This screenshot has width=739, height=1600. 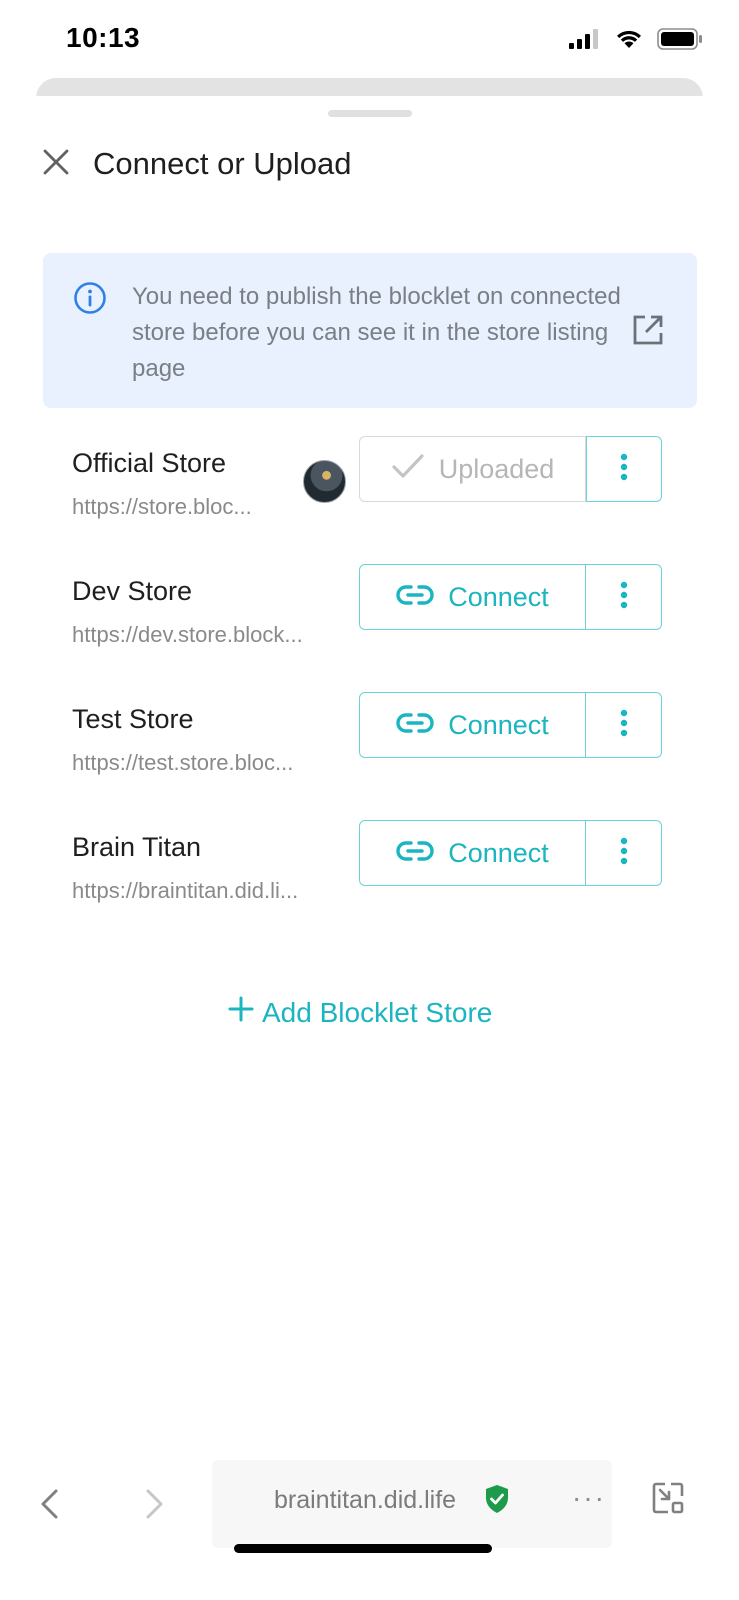 I want to click on shield-check-icon, so click(x=497, y=1501).